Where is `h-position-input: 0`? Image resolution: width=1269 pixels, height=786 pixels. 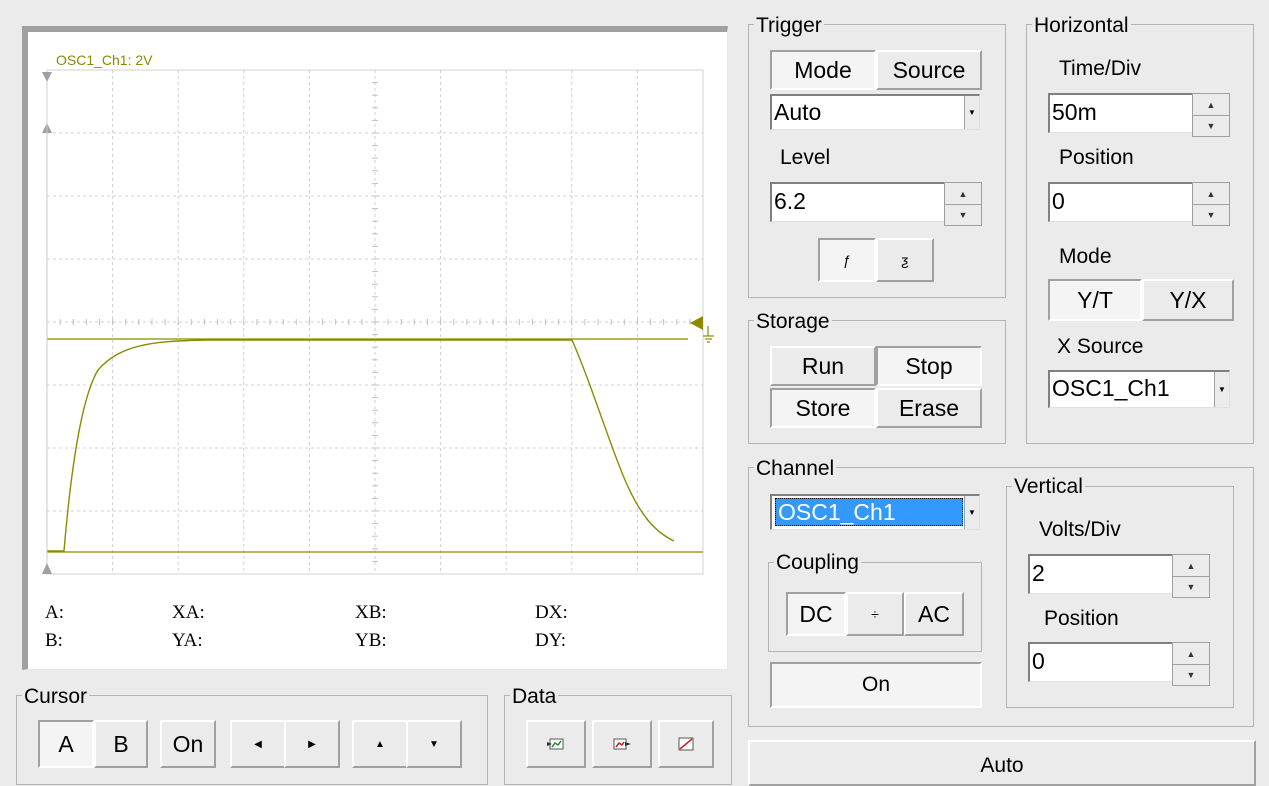 h-position-input: 0 is located at coordinates (1121, 202).